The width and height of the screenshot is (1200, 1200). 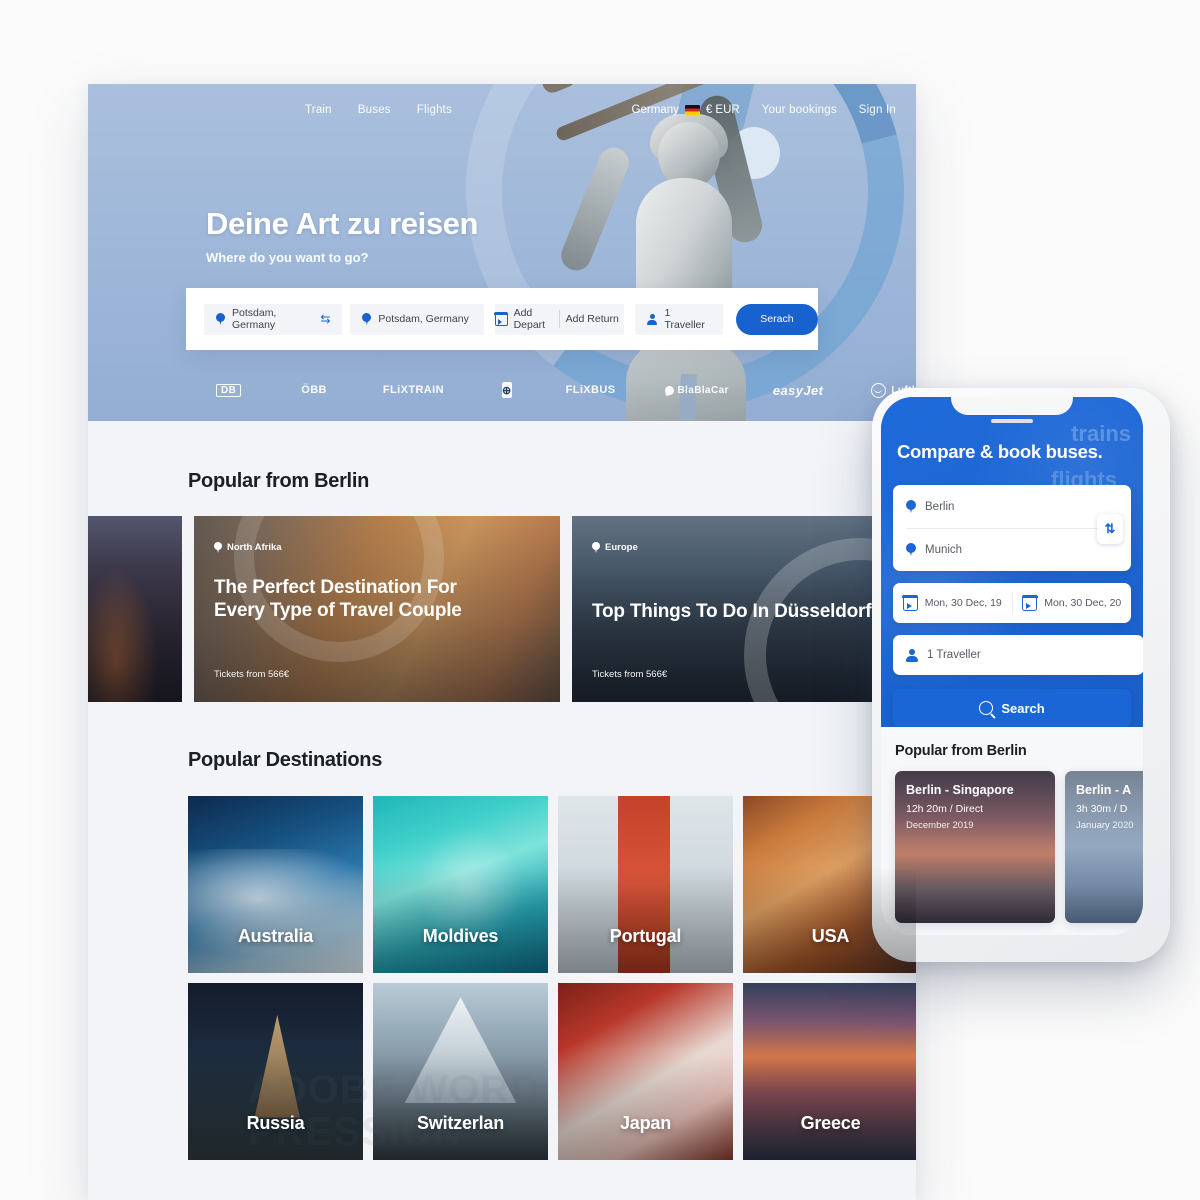 What do you see at coordinates (1018, 655) in the screenshot?
I see `phone-travellers-field: 1 Traveller` at bounding box center [1018, 655].